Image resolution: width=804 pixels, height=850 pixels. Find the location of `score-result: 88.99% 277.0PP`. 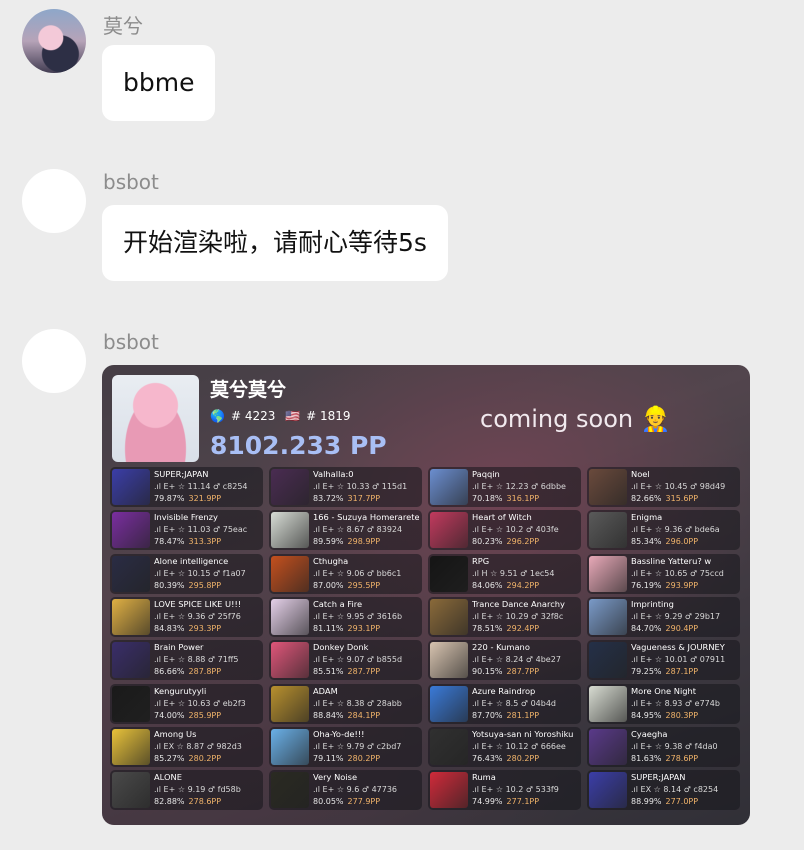

score-result: 88.99% 277.0PP is located at coordinates (664, 801).